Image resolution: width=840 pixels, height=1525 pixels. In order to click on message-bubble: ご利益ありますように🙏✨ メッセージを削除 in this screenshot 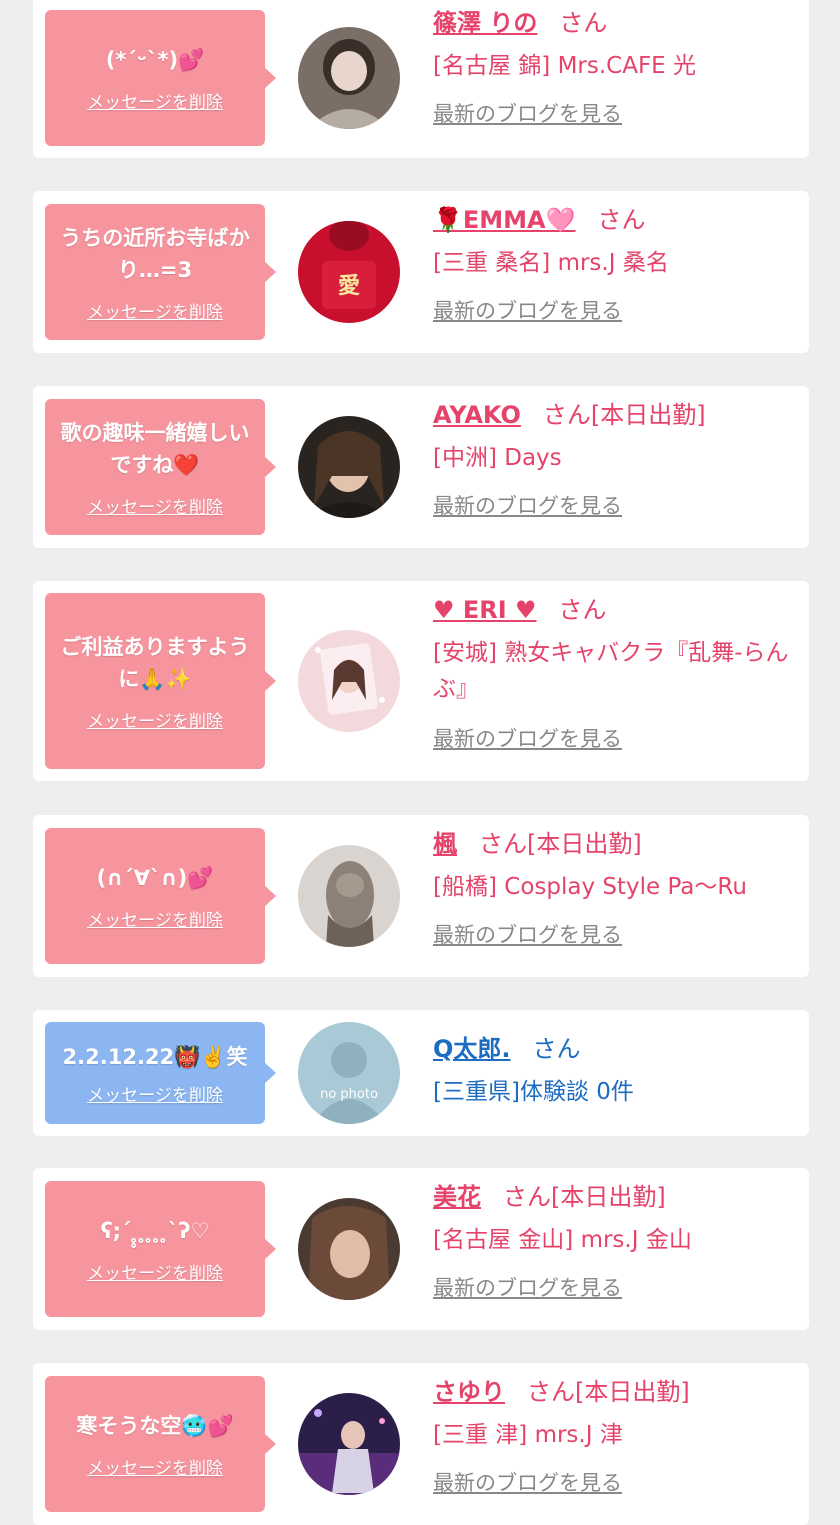, I will do `click(160, 681)`.